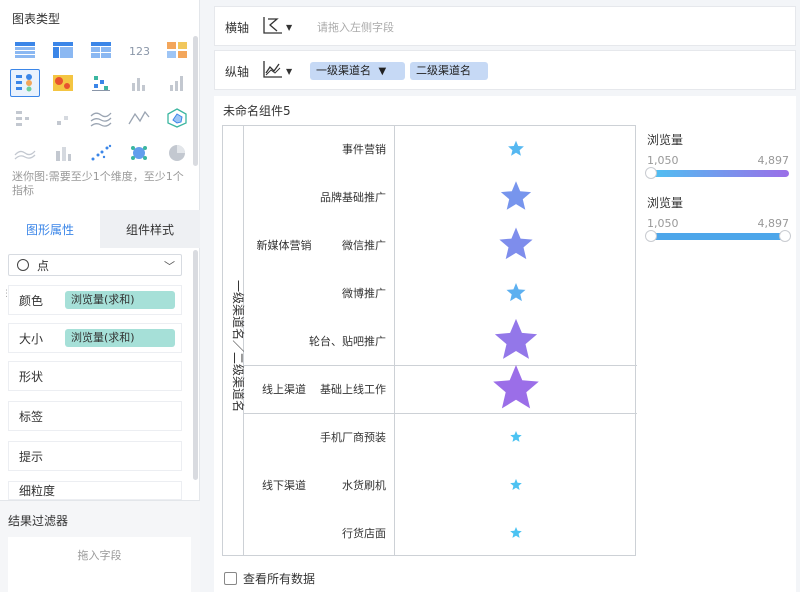 The image size is (800, 592). I want to click on y-axis-title: 一级渠道名／二级渠道名, so click(238, 346).